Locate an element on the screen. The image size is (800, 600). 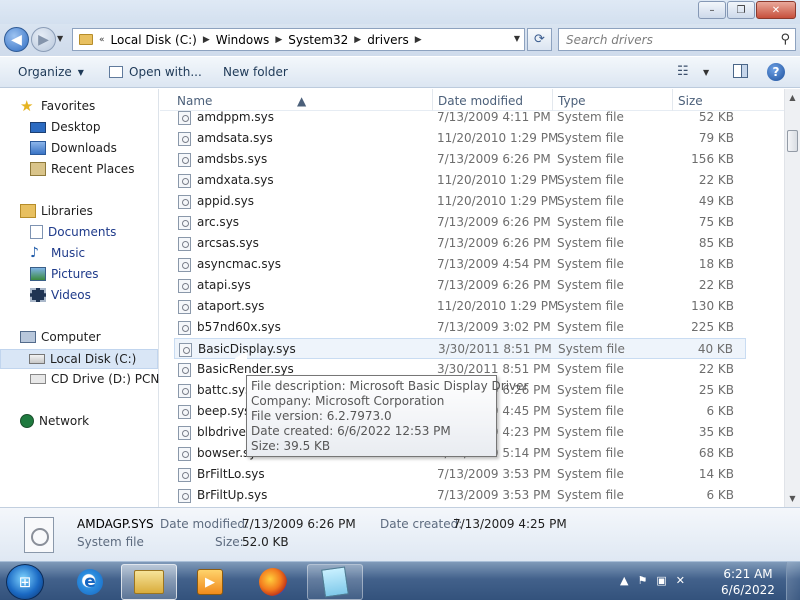
file-date-modified: 7/13/2009 6:26 PM is located at coordinates (494, 159).